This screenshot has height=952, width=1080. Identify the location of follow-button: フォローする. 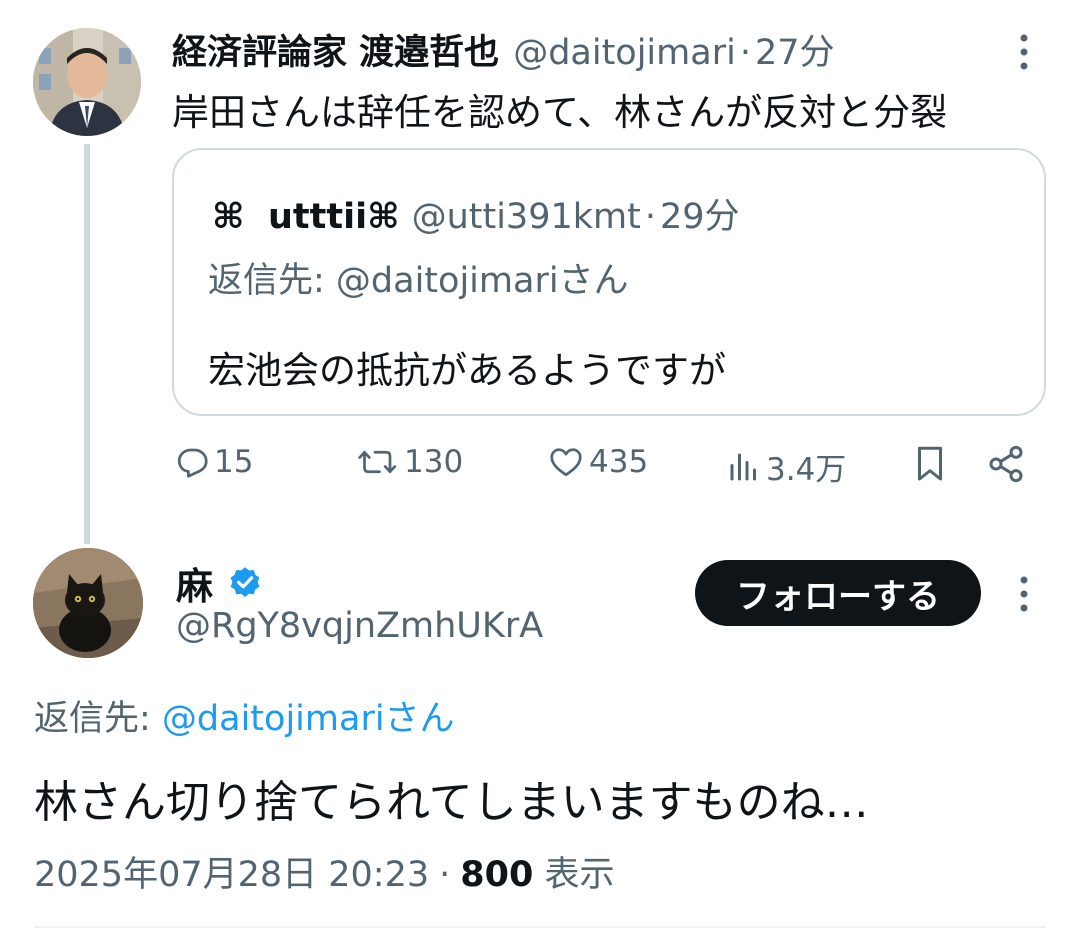
(838, 593).